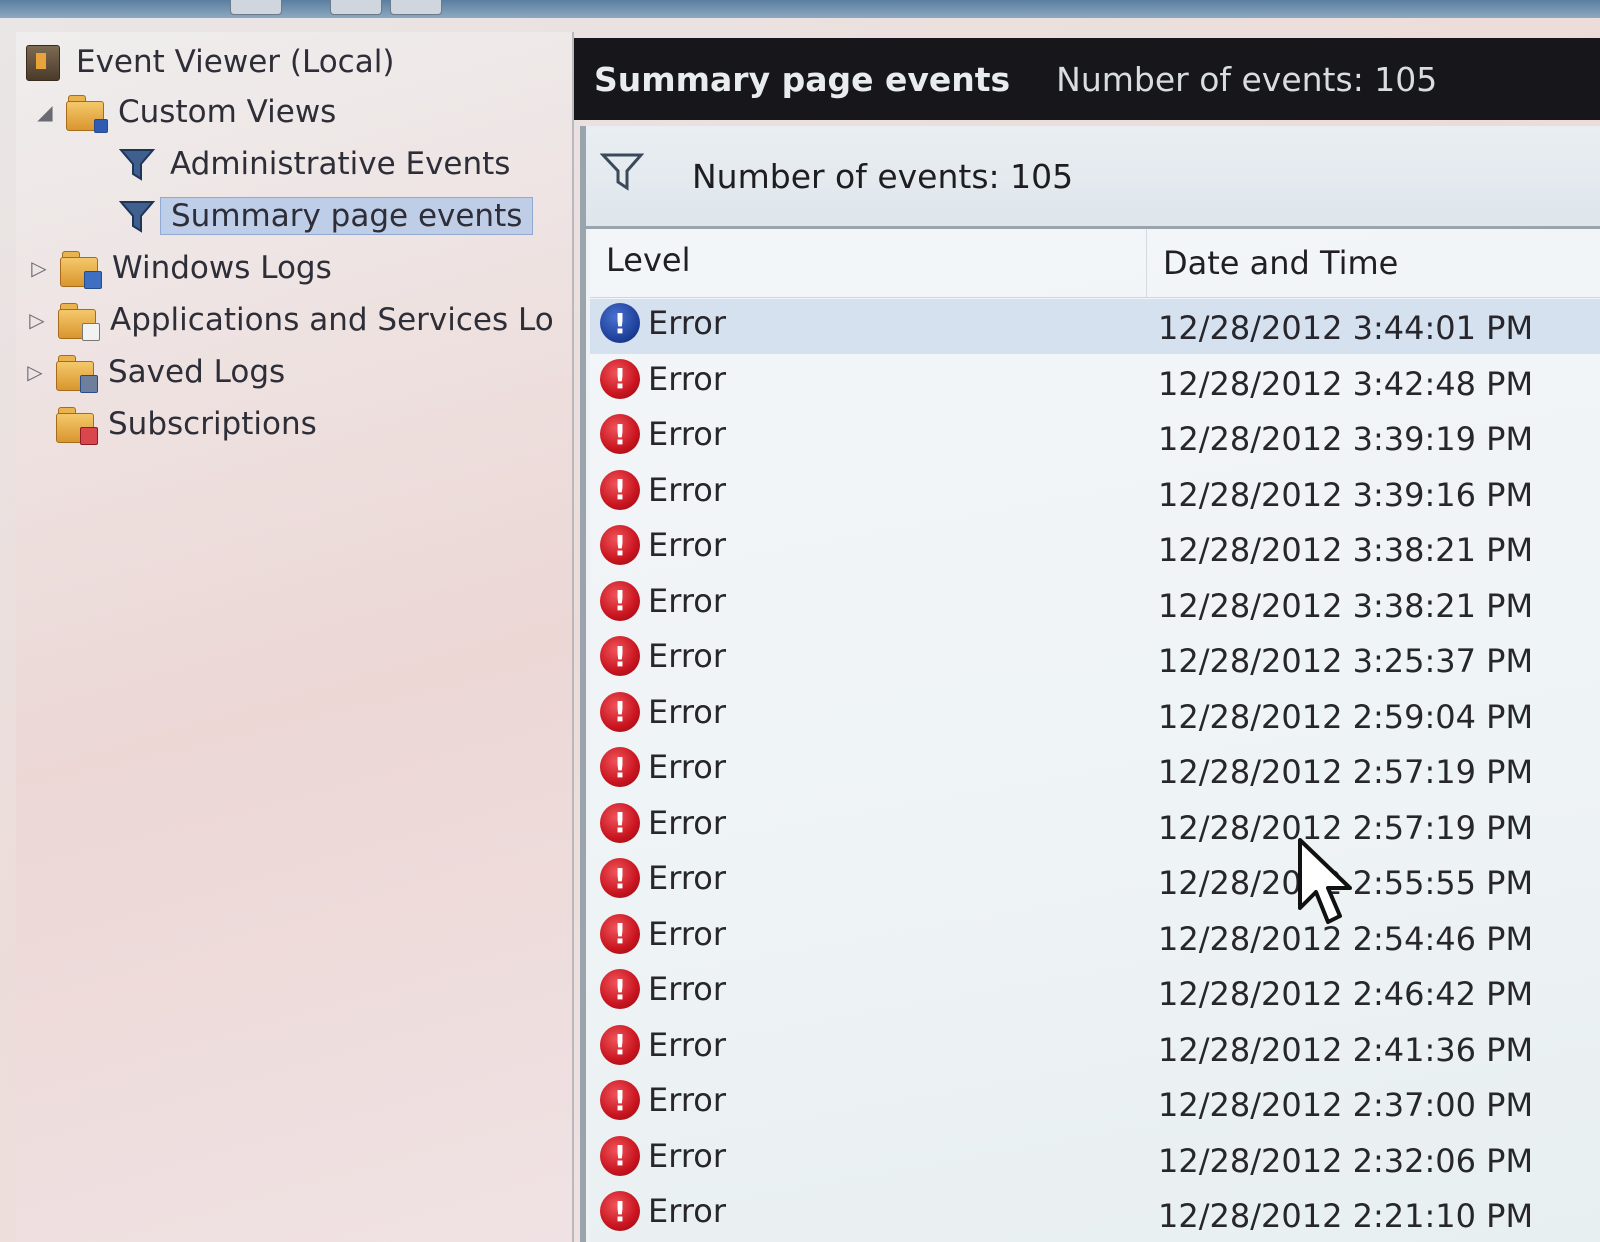 The width and height of the screenshot is (1600, 1242). What do you see at coordinates (1095, 1103) in the screenshot?
I see `table-row: ! Error 12/28/2012 2:37:00 PM` at bounding box center [1095, 1103].